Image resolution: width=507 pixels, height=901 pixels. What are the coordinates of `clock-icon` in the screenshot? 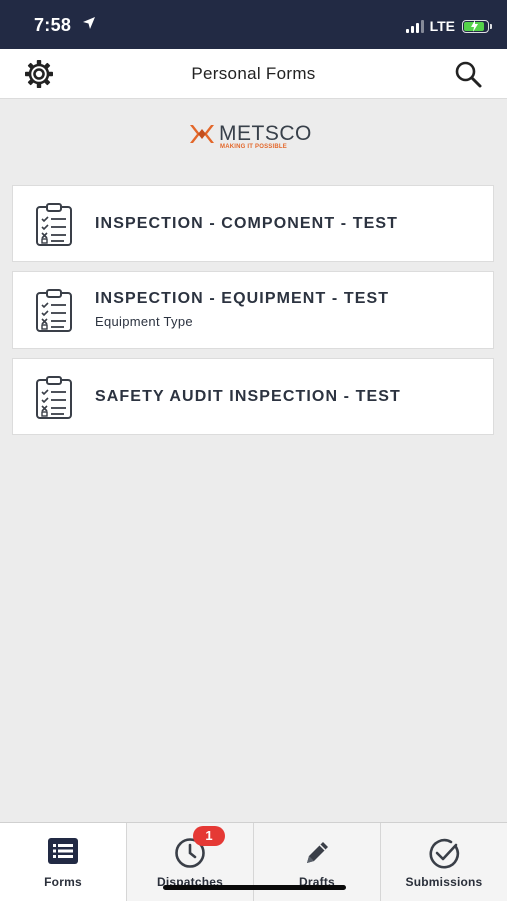 It's located at (190, 853).